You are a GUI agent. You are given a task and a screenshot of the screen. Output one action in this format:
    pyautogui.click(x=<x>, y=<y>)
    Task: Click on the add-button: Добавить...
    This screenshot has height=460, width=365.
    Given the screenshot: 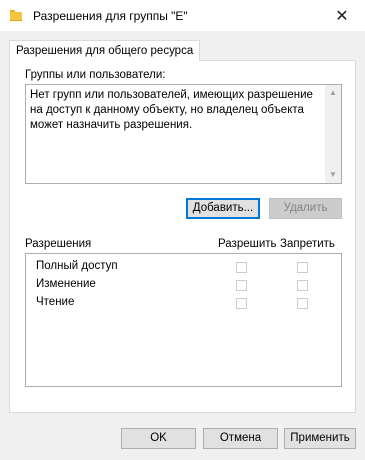 What is the action you would take?
    pyautogui.click(x=223, y=208)
    